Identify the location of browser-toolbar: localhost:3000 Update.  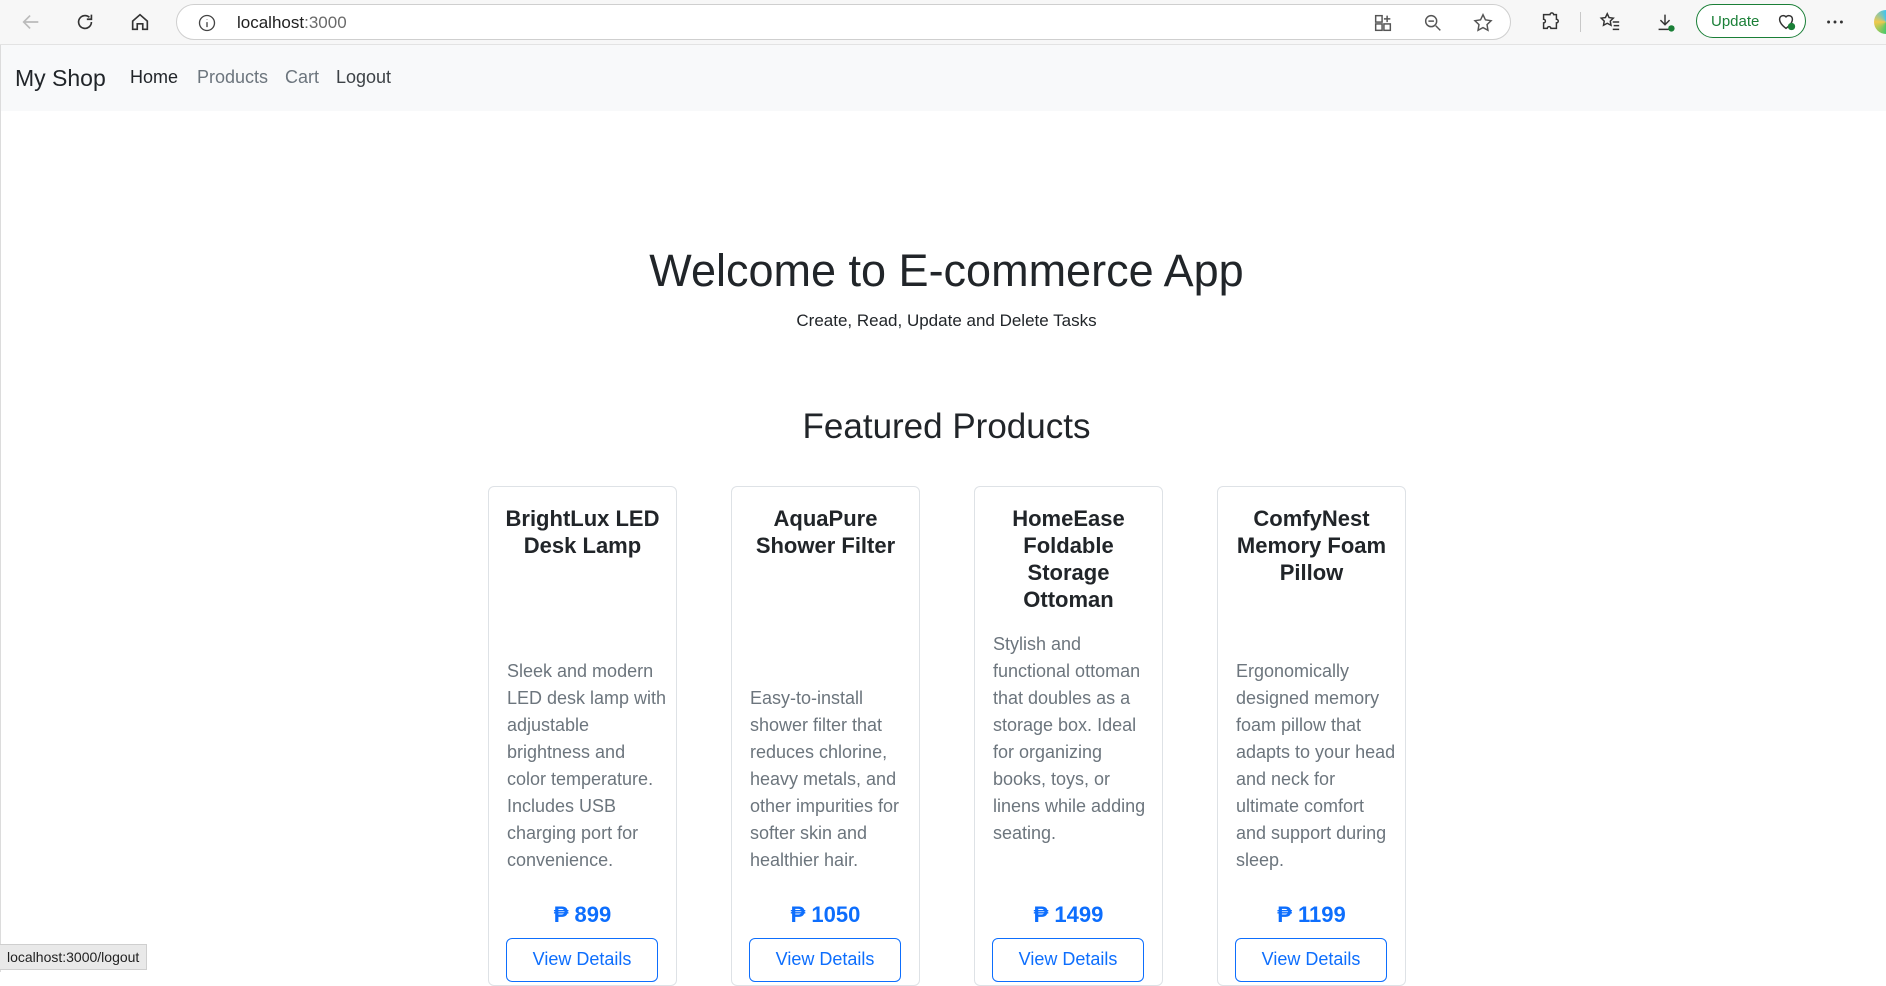
(943, 22).